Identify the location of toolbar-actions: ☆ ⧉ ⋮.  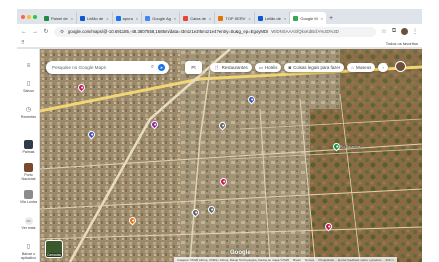
(399, 31).